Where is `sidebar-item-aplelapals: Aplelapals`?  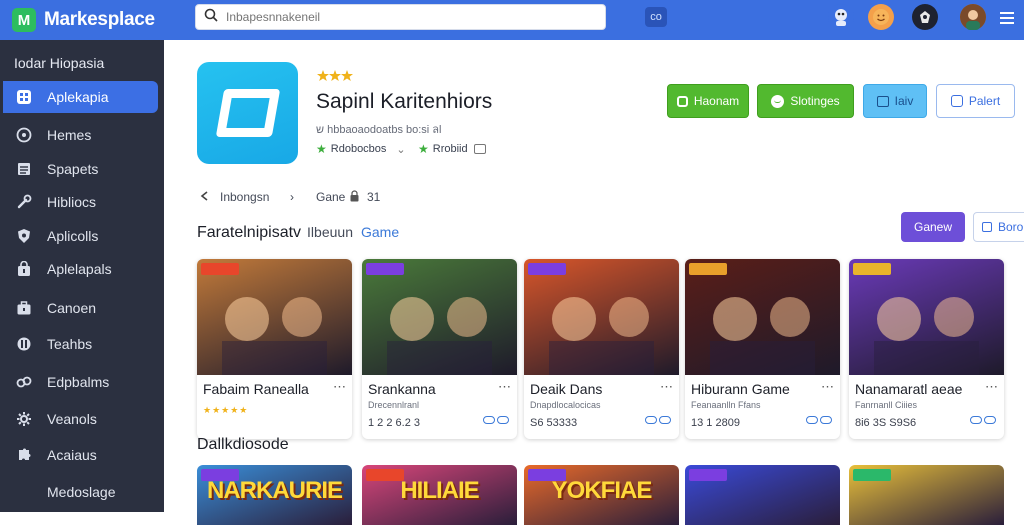 sidebar-item-aplelapals: Aplelapals is located at coordinates (80, 269).